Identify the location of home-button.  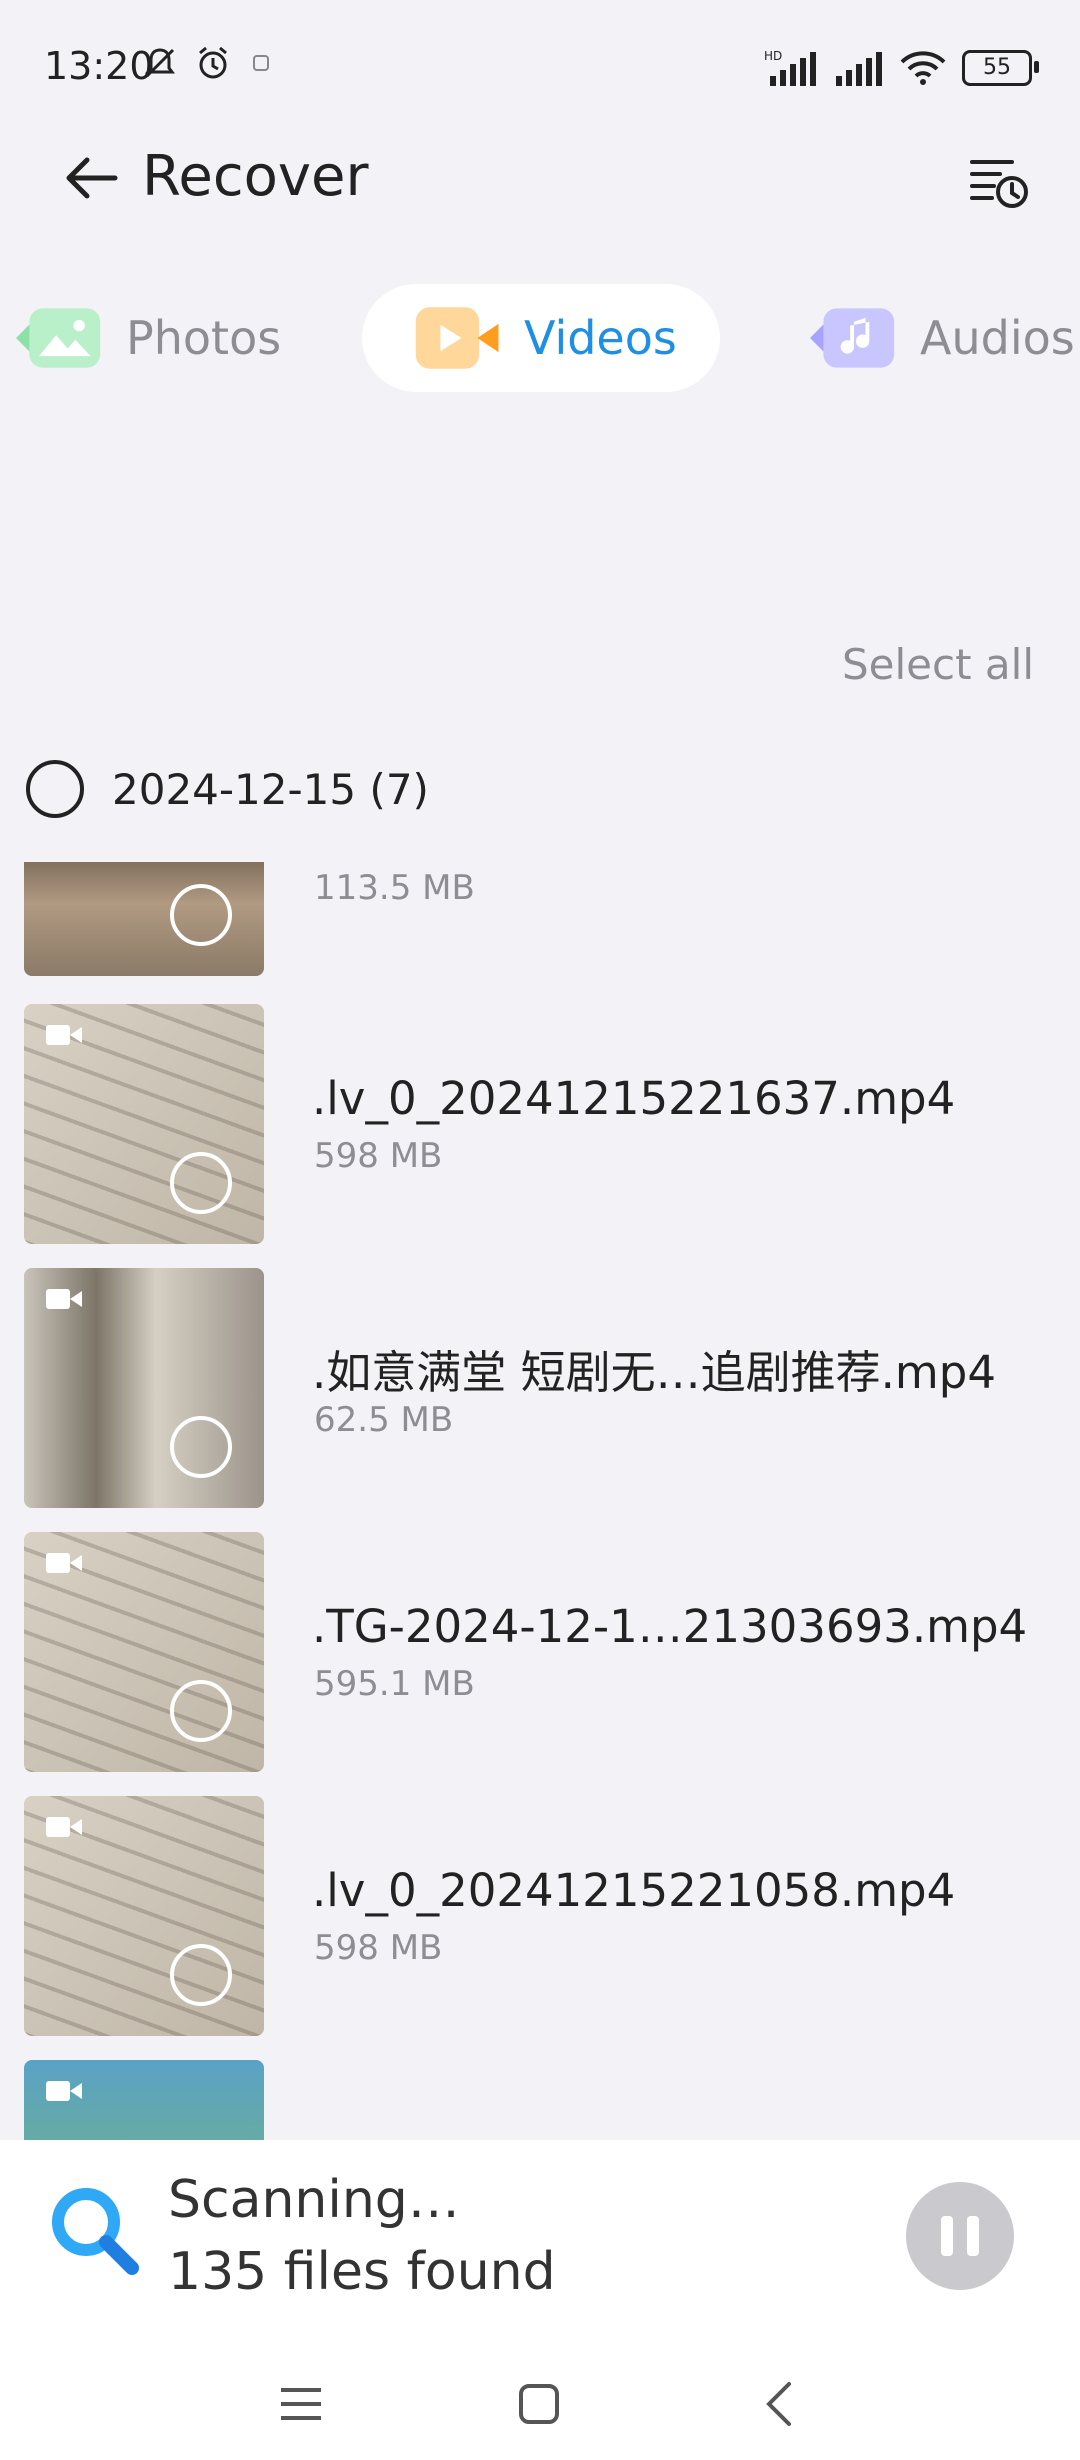
(539, 2404).